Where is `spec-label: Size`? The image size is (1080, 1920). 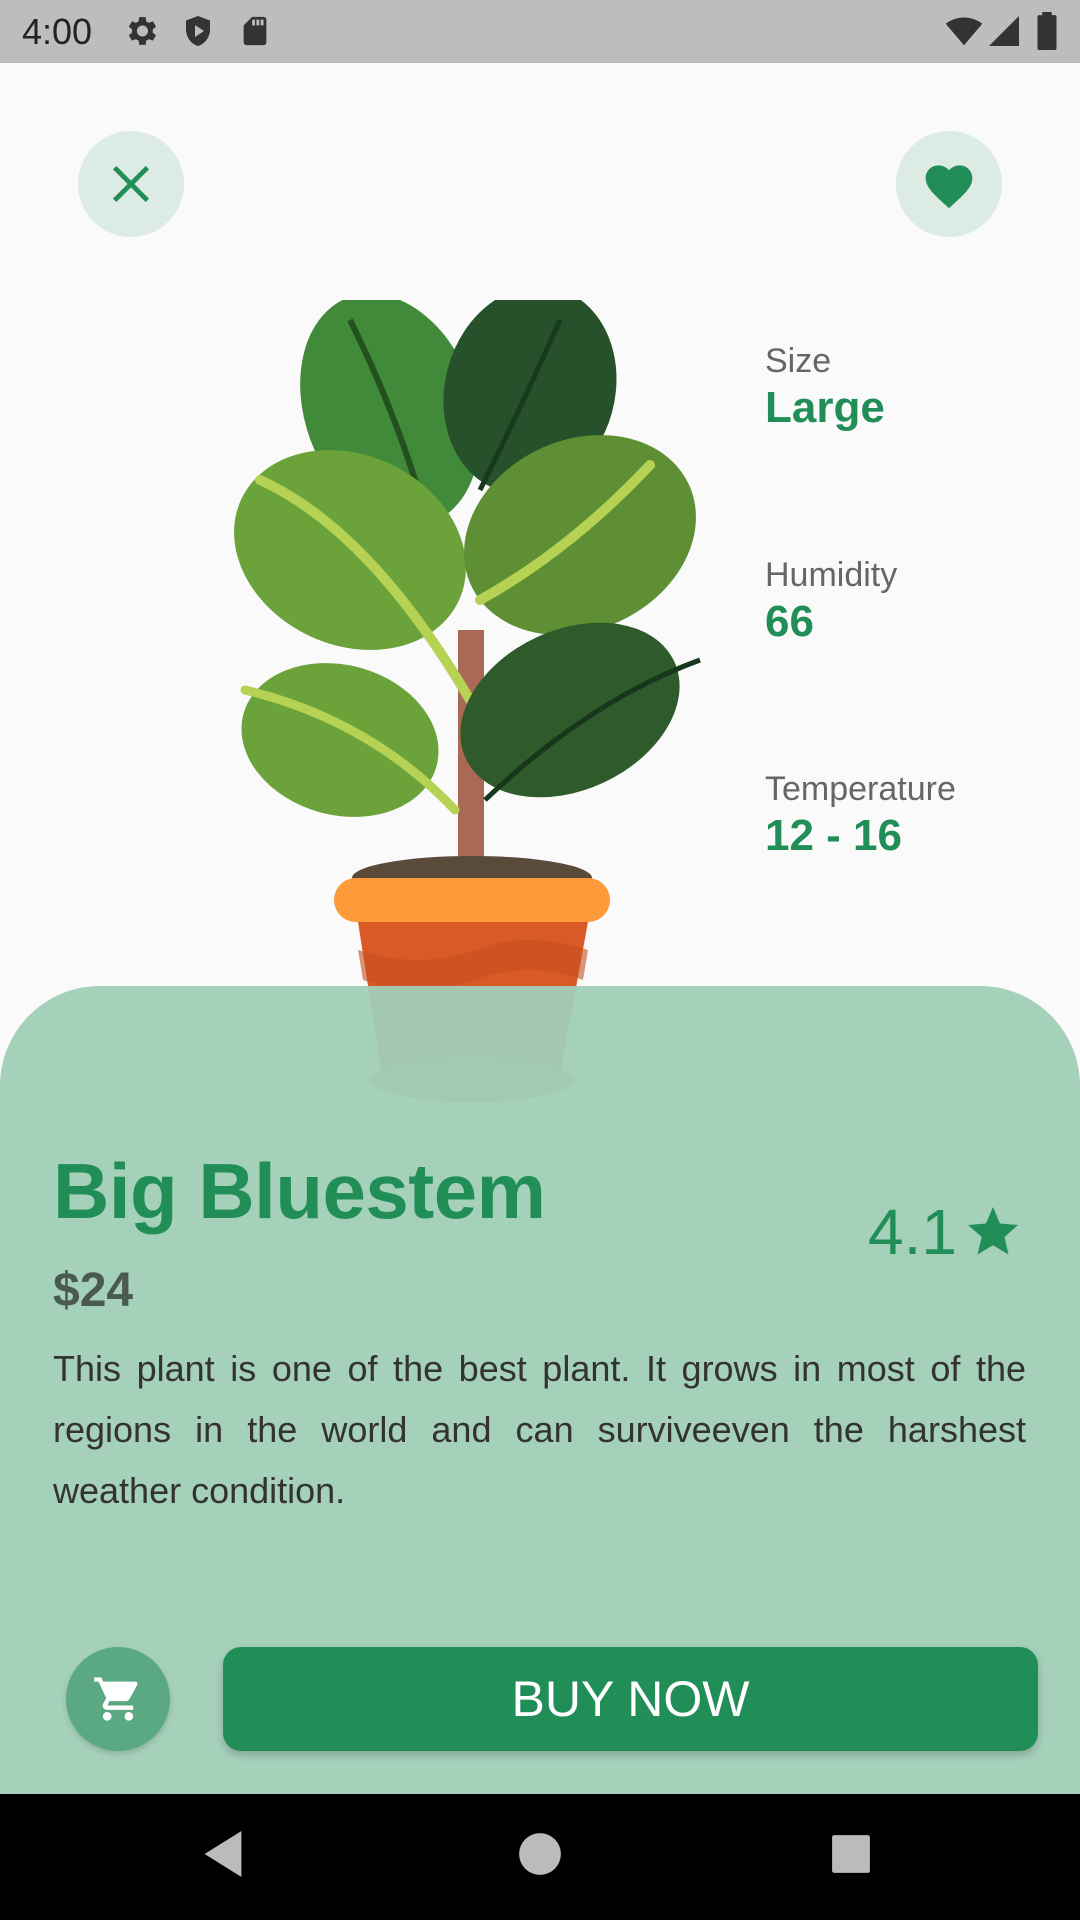
spec-label: Size is located at coordinates (798, 361).